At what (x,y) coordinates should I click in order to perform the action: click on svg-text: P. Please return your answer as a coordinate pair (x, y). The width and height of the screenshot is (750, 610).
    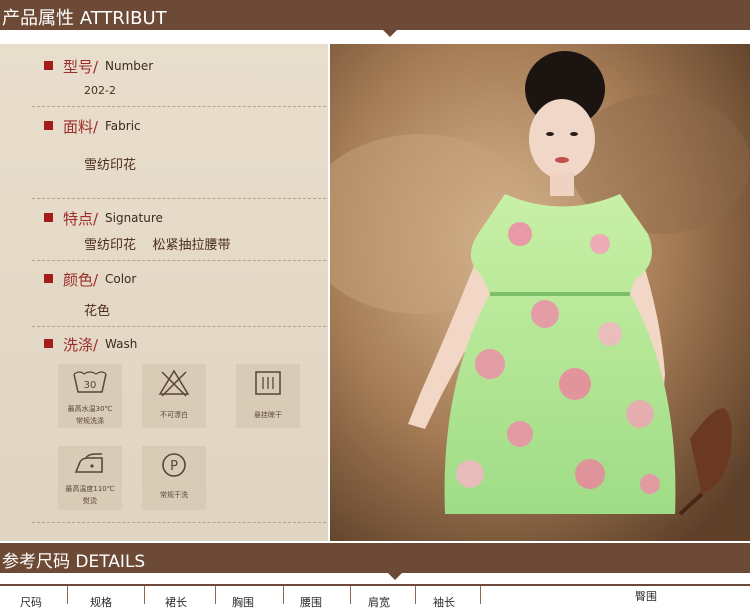
    Looking at the image, I should click on (174, 466).